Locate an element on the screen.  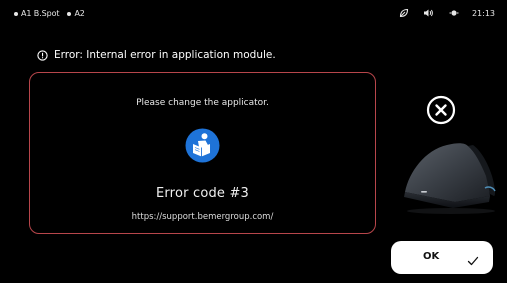
status-applicators: A1 B.Spot A2 is located at coordinates (53, 13).